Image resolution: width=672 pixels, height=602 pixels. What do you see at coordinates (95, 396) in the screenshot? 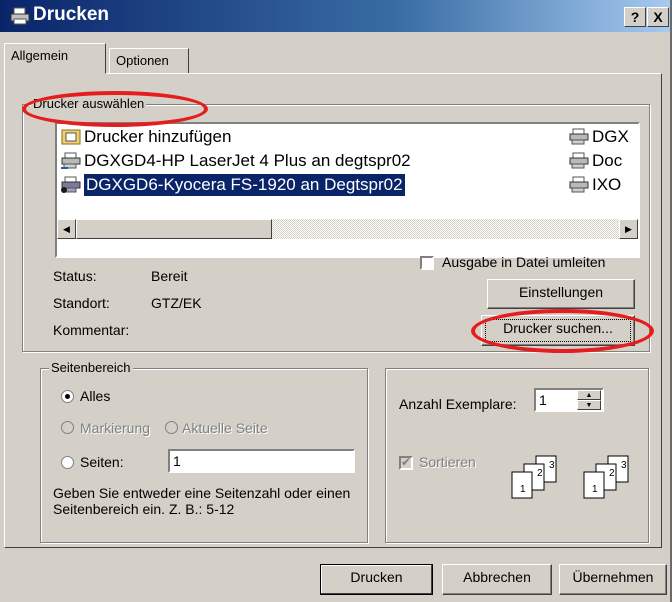
I see `radio-all-label: Alles` at bounding box center [95, 396].